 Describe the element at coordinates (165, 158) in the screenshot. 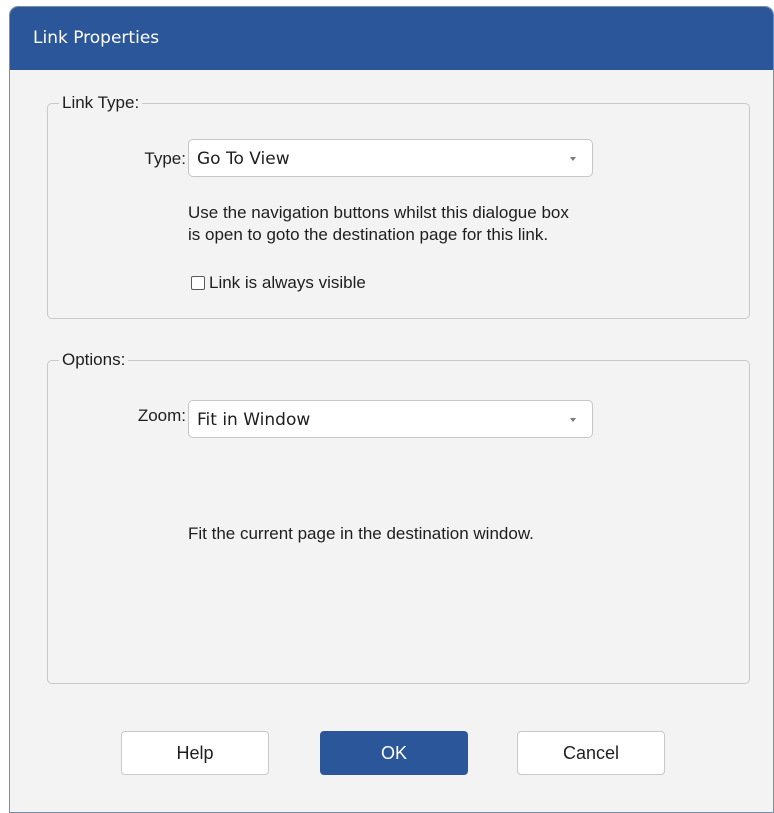

I see `type-label: Type:` at that location.